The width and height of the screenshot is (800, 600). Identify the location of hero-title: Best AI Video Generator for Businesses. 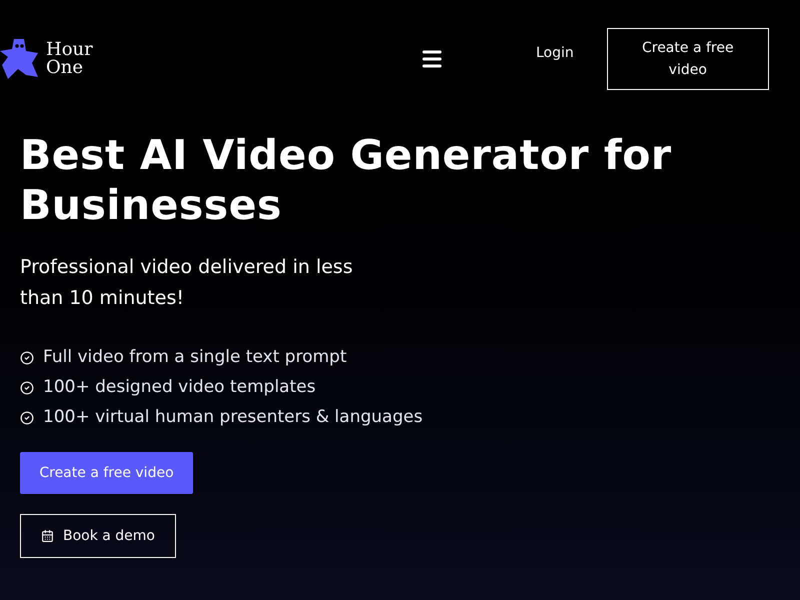
(346, 180).